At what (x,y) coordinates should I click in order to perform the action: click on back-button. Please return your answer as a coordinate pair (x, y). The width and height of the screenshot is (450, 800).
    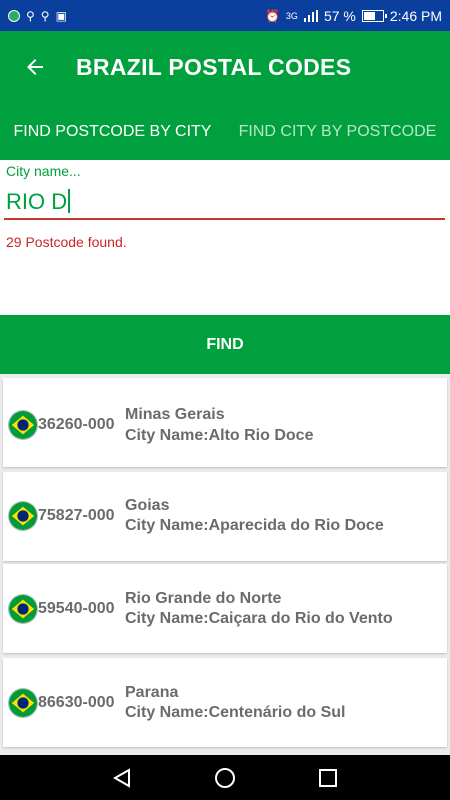
    Looking at the image, I should click on (35, 67).